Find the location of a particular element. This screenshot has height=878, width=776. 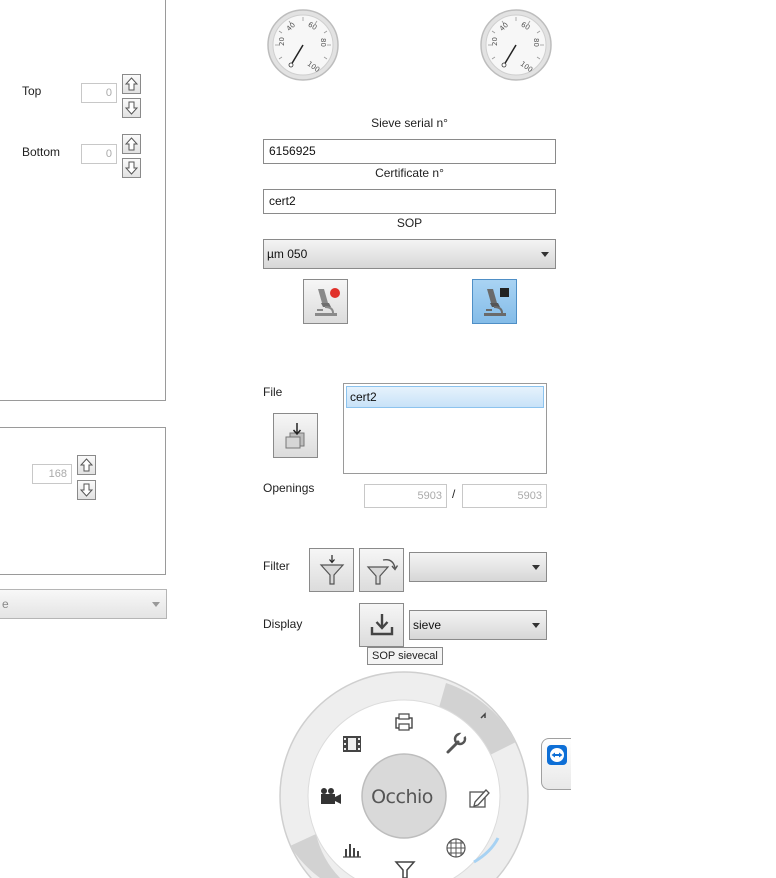

grid-globe-icon is located at coordinates (456, 848).